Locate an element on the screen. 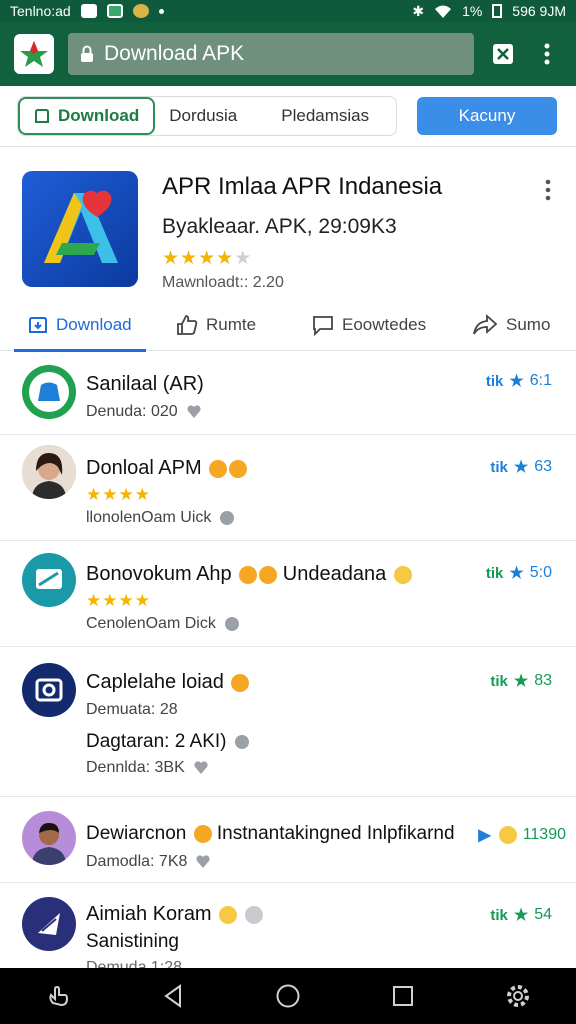  review-title-suffix: Instnantakingned Inlpfikarnd is located at coordinates (335, 833).